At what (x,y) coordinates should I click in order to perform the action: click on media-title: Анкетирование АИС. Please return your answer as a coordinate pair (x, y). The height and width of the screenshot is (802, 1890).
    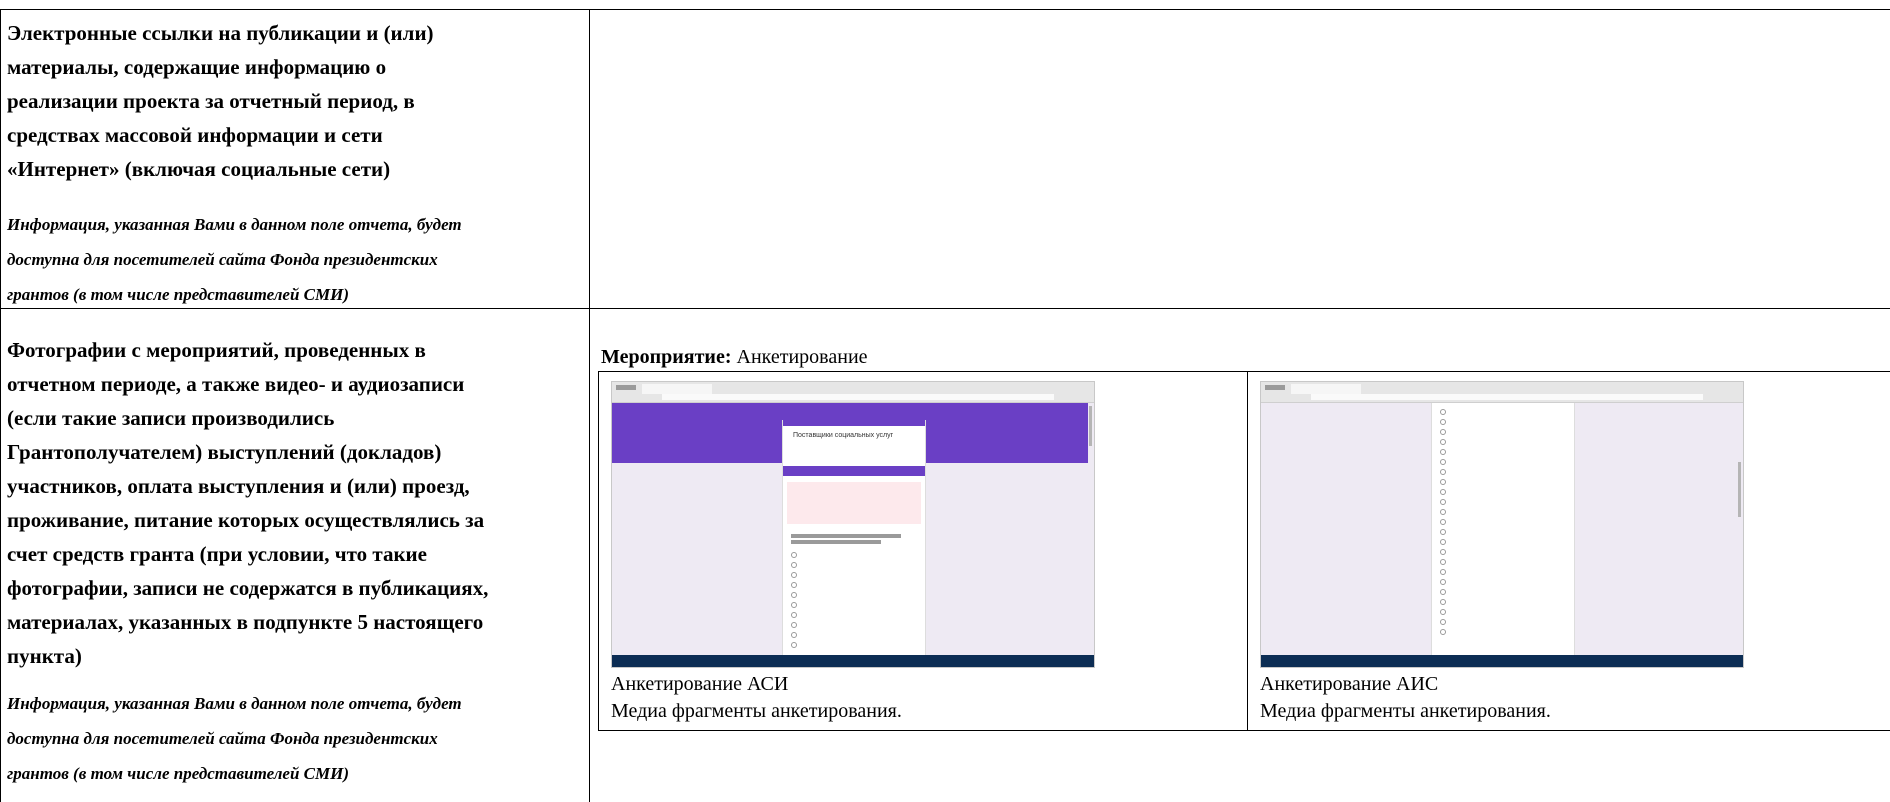
    Looking at the image, I should click on (1349, 684).